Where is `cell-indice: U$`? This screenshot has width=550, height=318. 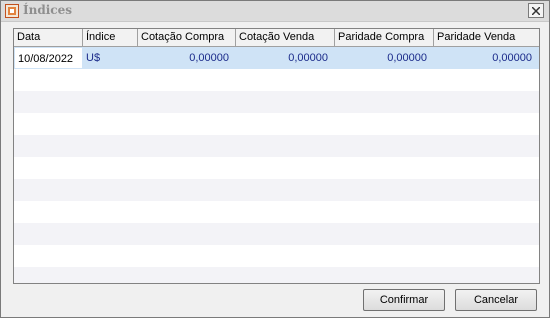 cell-indice: U$ is located at coordinates (110, 58).